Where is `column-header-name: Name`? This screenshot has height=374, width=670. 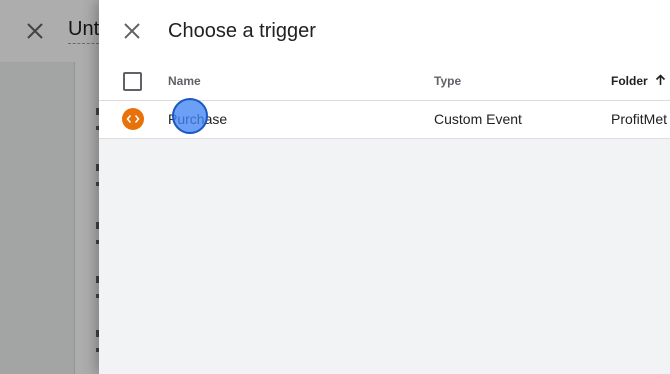
column-header-name: Name is located at coordinates (184, 81).